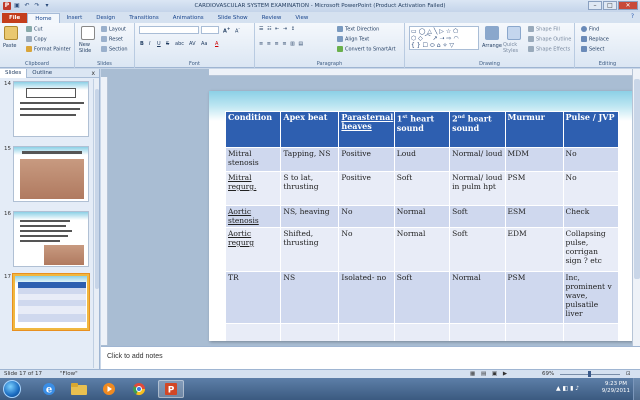 Image resolution: width=640 pixels, height=400 pixels. Describe the element at coordinates (549, 49) in the screenshot. I see `shape-effects-button: Shape Effects` at that location.